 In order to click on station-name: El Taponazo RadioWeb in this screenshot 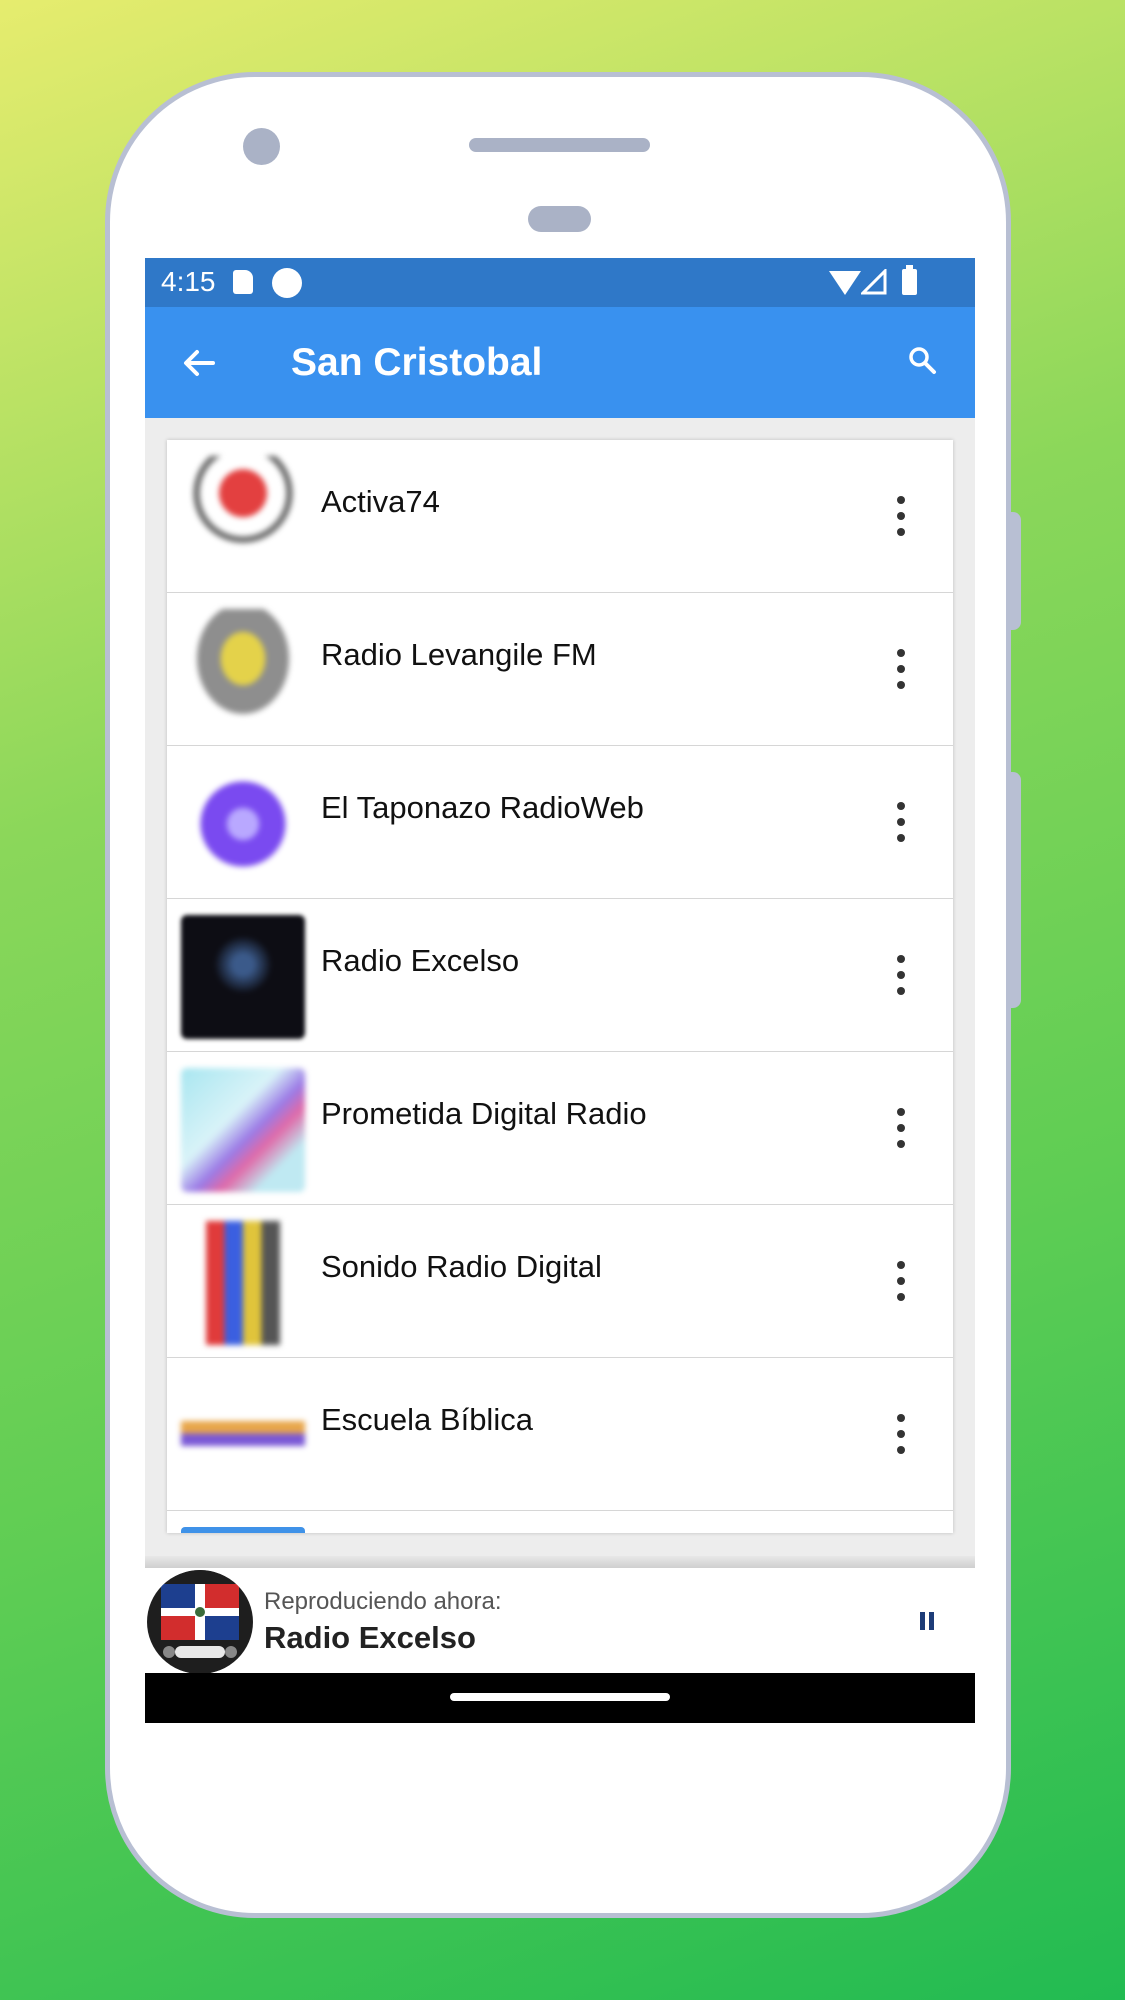, I will do `click(482, 807)`.